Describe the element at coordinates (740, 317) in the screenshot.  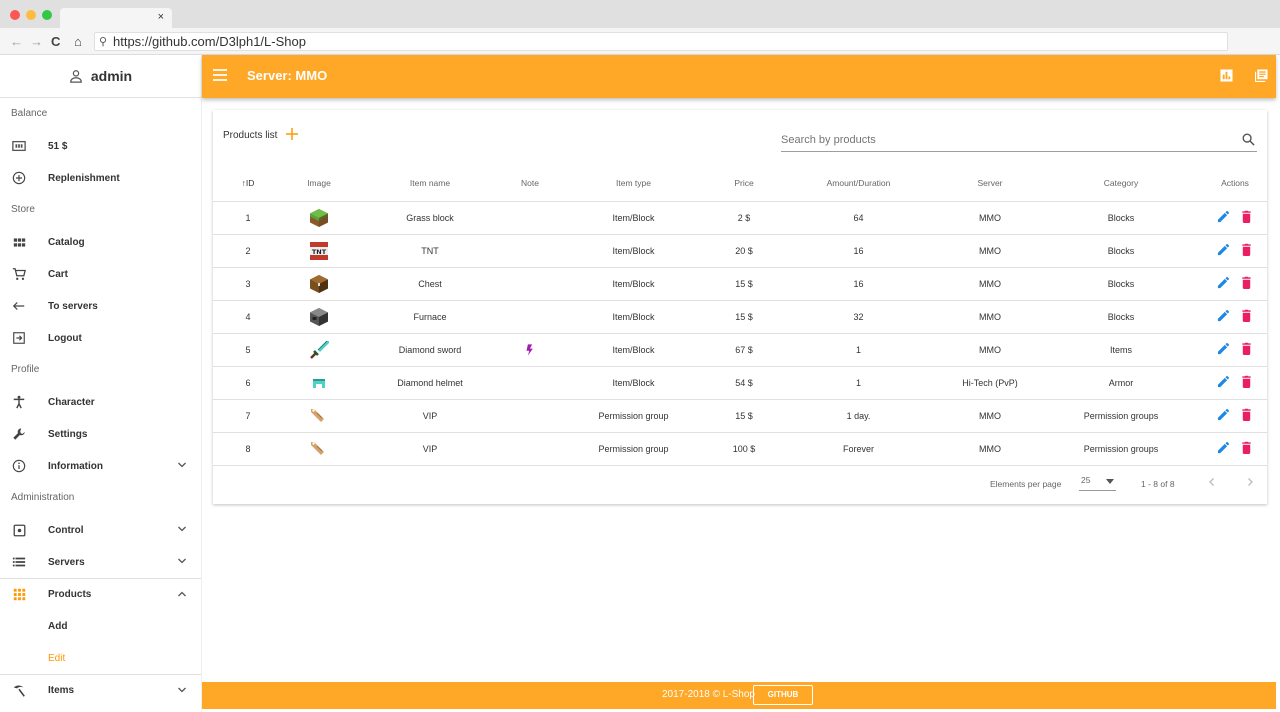
I see `table-row: 4 Furnace Item/Block 15 $32 MMO Blocks` at that location.